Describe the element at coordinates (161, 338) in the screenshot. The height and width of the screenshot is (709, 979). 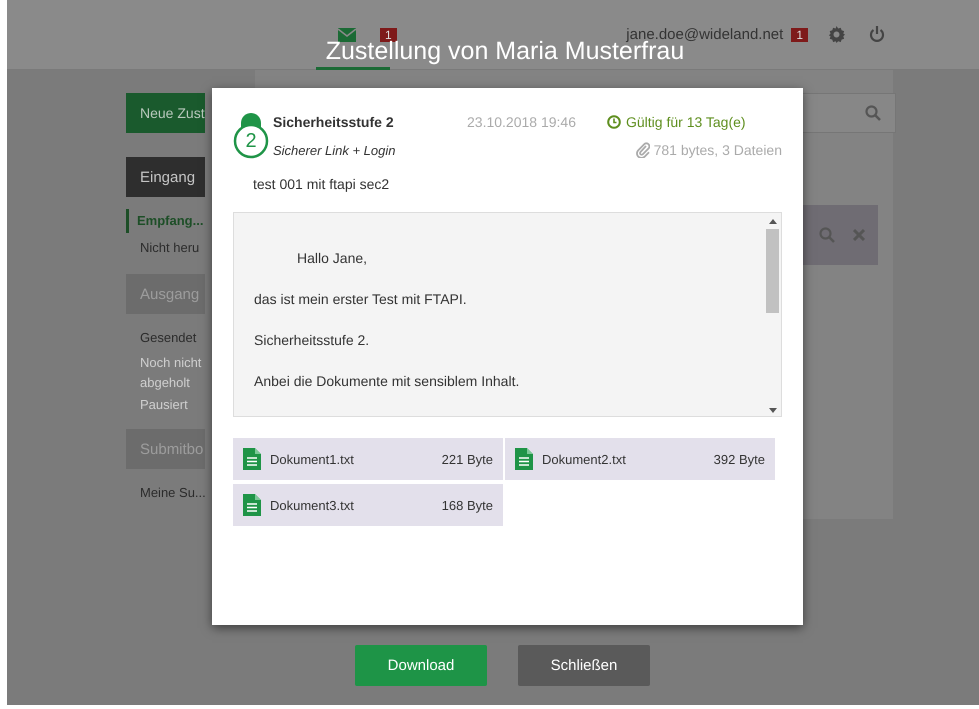
I see `sidebar-item: Gesendet` at that location.